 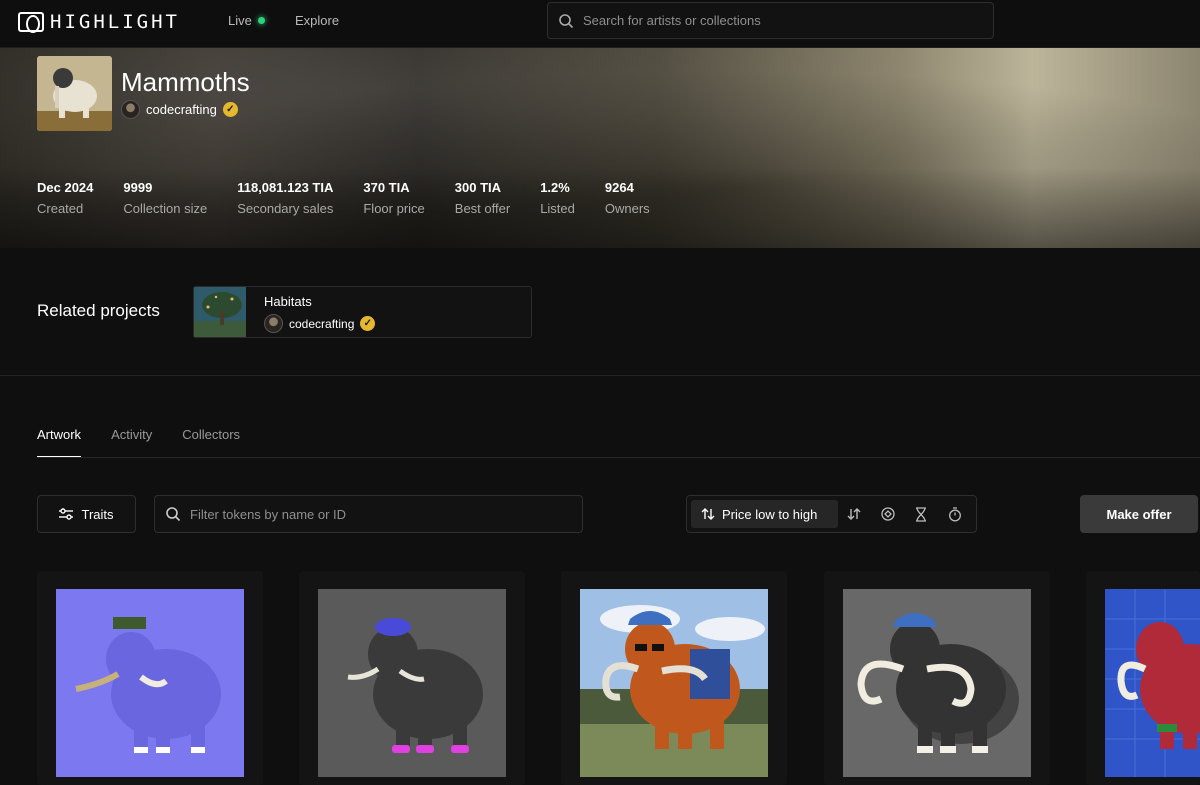 I want to click on section-divider, so click(x=600, y=375).